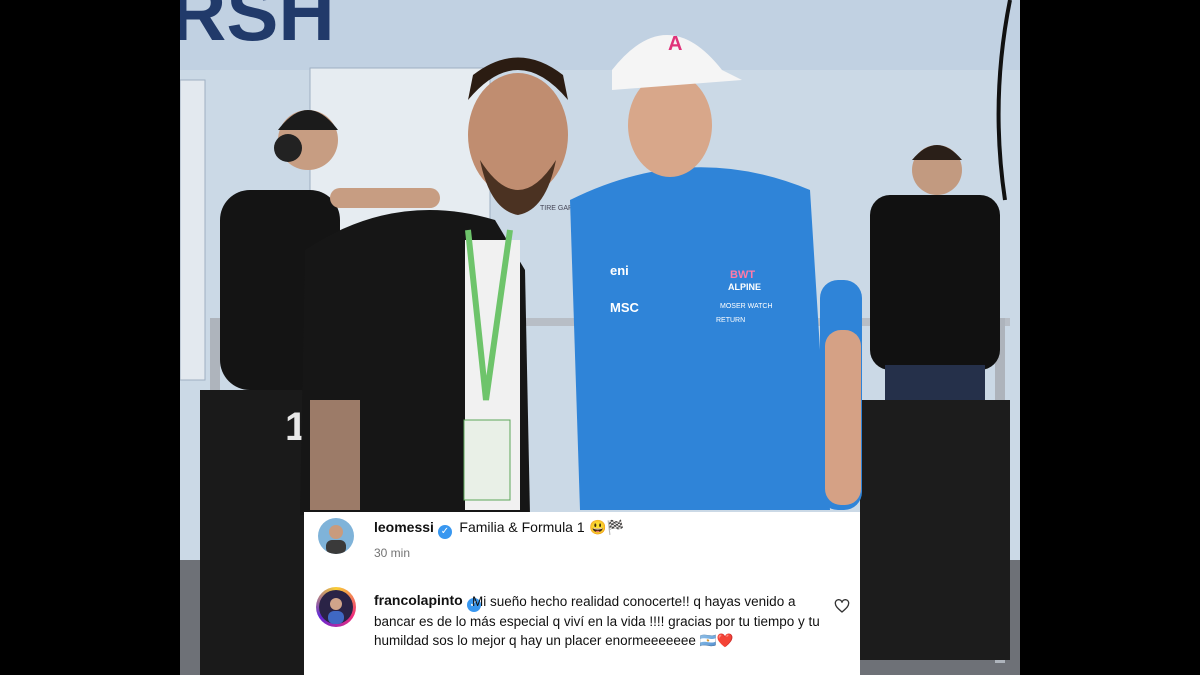 The height and width of the screenshot is (675, 1200). I want to click on shirt-logo-msc: MSC, so click(625, 307).